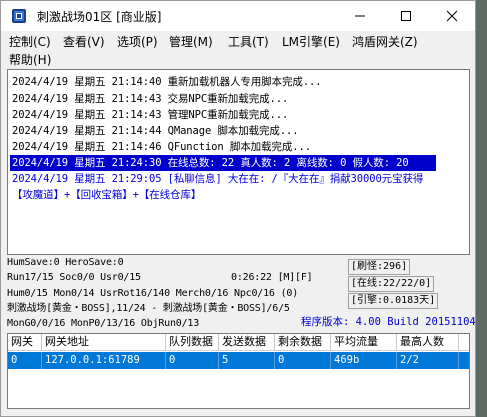  I want to click on menu-gateway: 鸿盾网关(Z), so click(385, 42).